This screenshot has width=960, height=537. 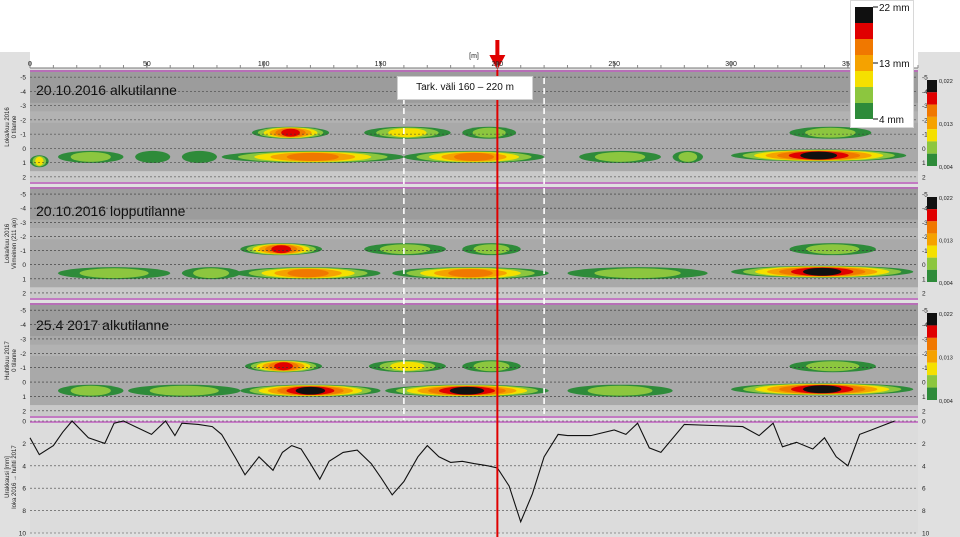 I want to click on panel-y-label: Loka/kuu 2016Viimeinen (211 ajo), so click(x=11, y=243).